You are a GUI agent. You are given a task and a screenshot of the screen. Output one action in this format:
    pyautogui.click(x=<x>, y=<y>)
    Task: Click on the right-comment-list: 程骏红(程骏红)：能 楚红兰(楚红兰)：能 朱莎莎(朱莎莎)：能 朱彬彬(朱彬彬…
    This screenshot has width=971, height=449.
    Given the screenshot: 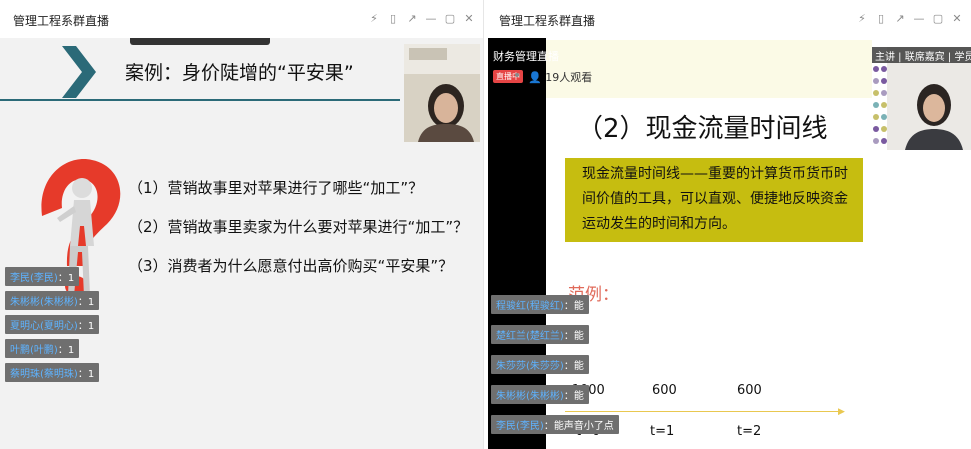 What is the action you would take?
    pyautogui.click(x=555, y=369)
    